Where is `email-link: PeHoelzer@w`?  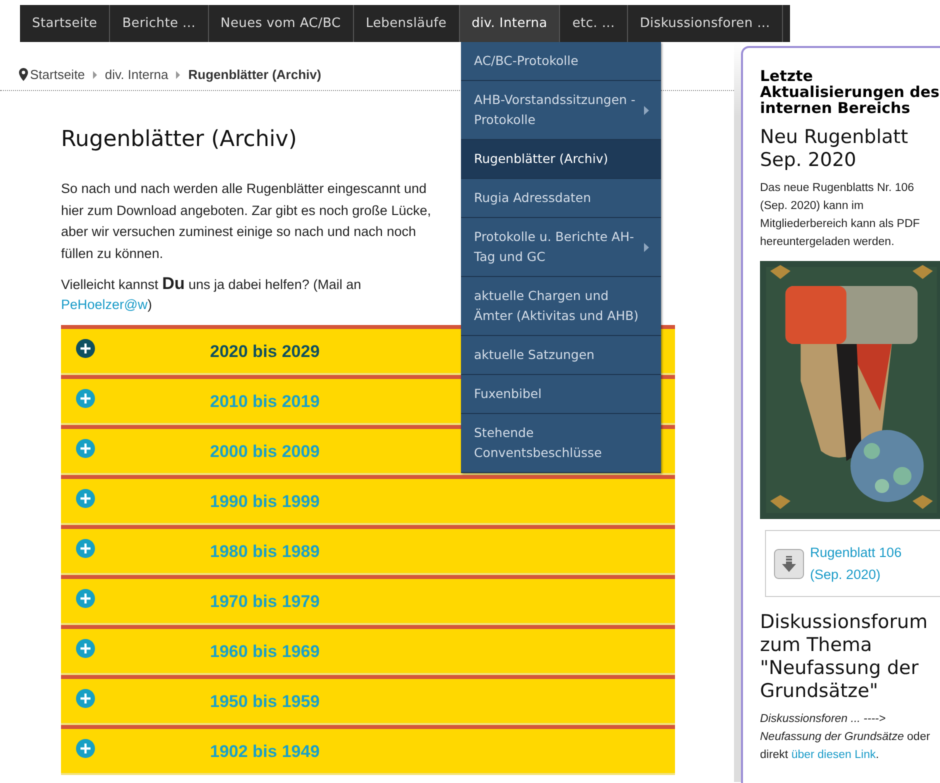 email-link: PeHoelzer@w is located at coordinates (104, 304).